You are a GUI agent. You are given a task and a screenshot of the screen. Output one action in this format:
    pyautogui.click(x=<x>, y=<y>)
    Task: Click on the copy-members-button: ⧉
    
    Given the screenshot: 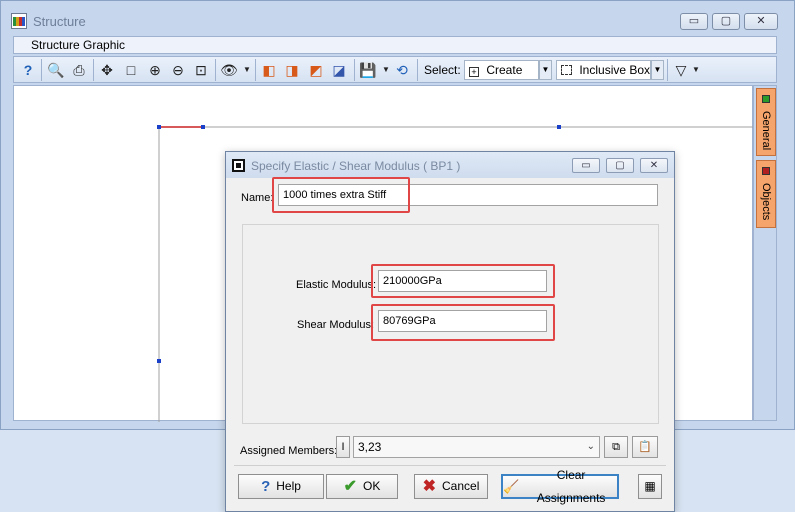 What is the action you would take?
    pyautogui.click(x=616, y=447)
    